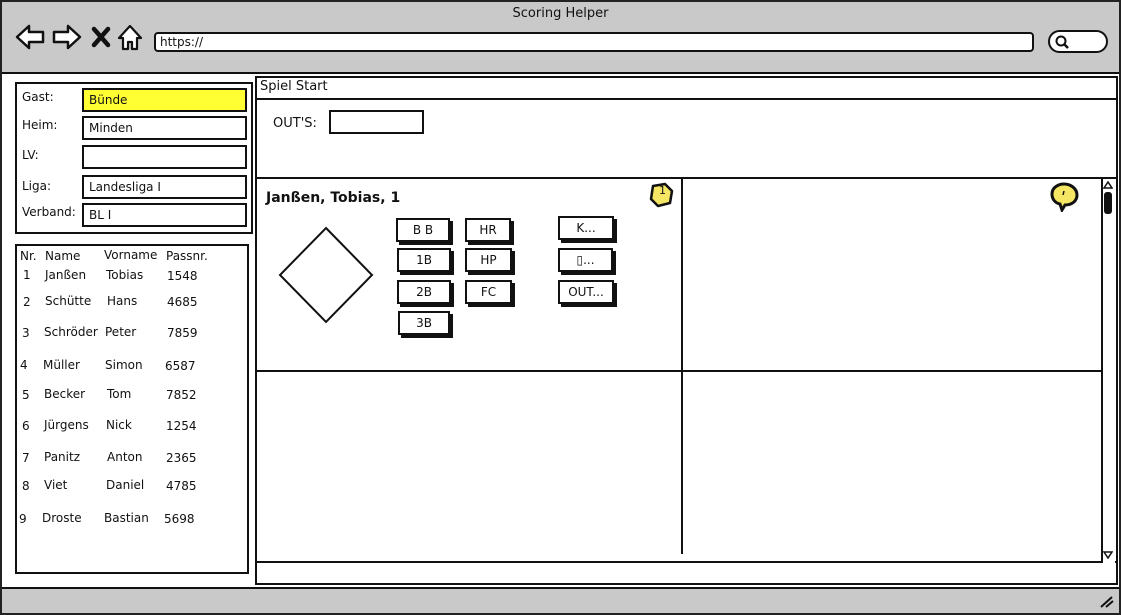  Describe the element at coordinates (130, 37) in the screenshot. I see `home-icon` at that location.